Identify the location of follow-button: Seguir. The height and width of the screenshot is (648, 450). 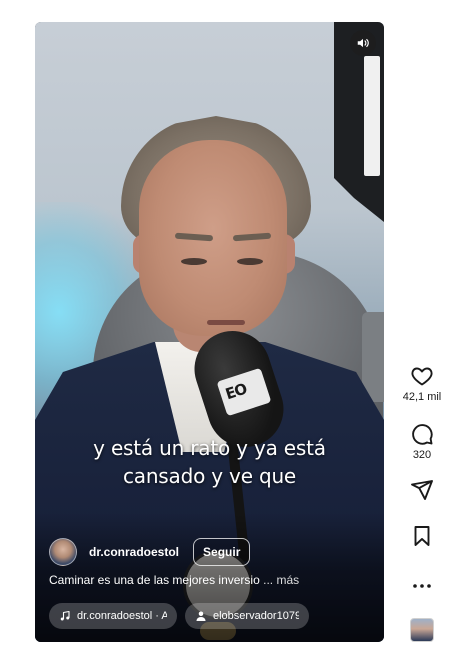
(222, 552).